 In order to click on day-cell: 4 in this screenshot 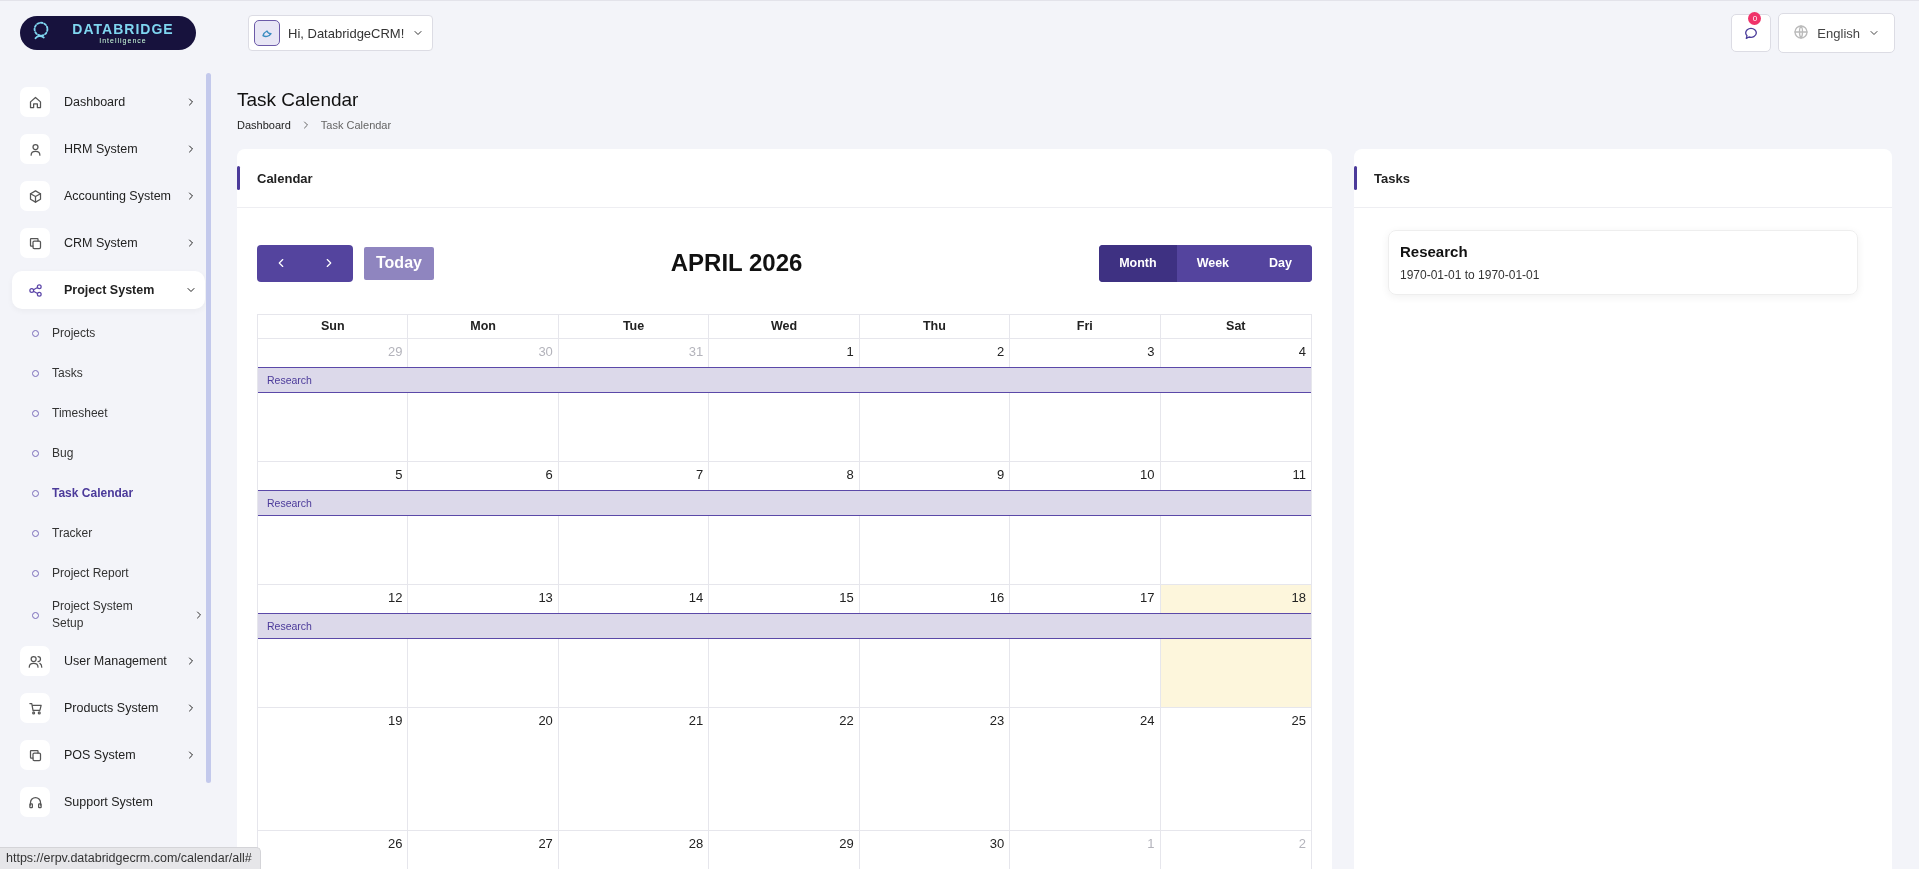, I will do `click(1235, 353)`.